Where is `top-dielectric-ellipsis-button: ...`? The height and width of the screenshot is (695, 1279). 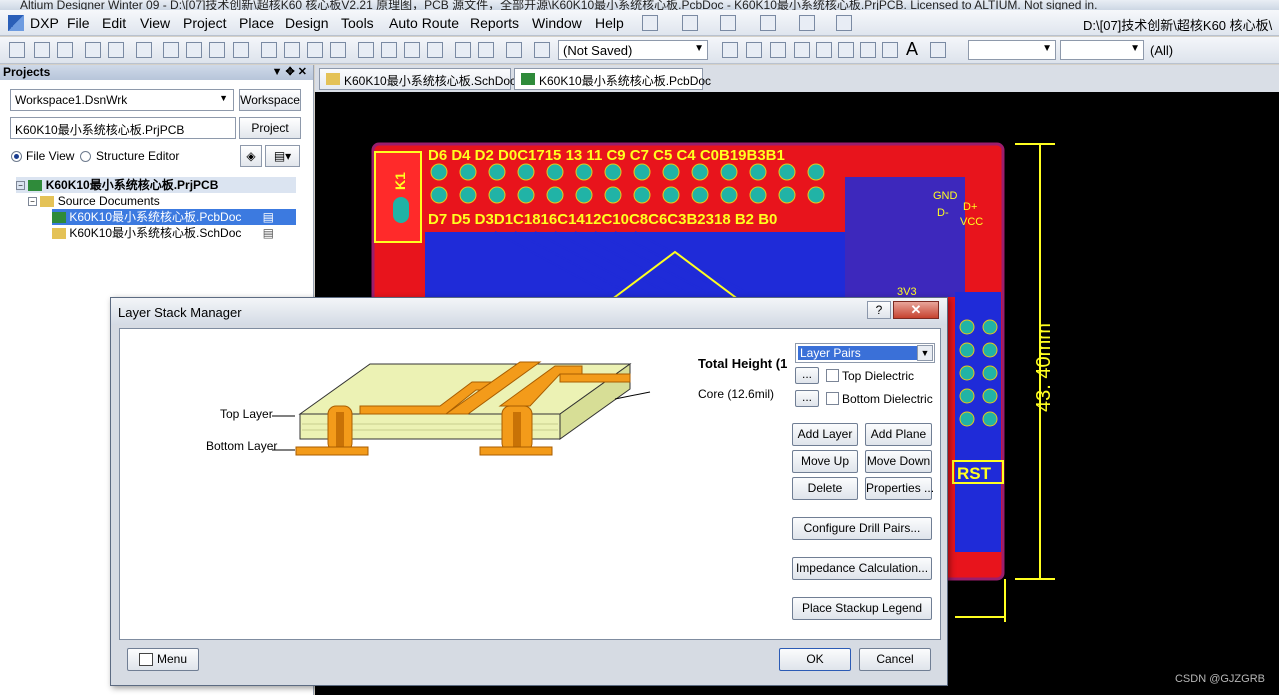 top-dielectric-ellipsis-button: ... is located at coordinates (807, 375).